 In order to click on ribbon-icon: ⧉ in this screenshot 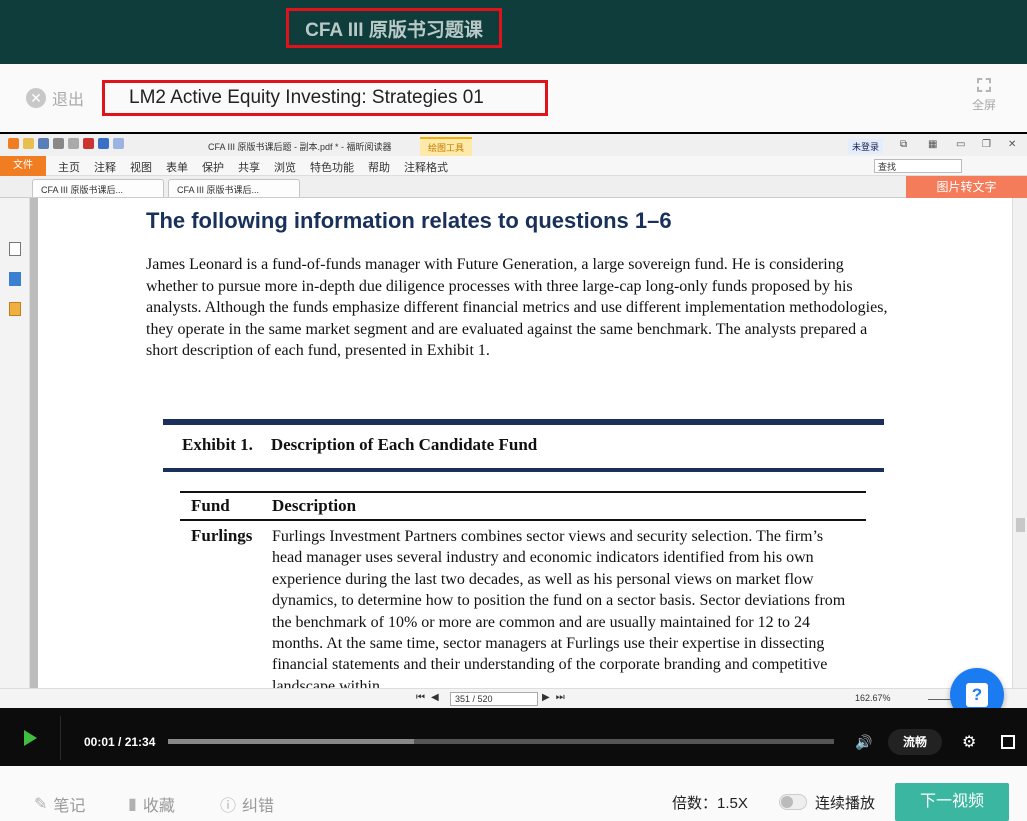, I will do `click(904, 144)`.